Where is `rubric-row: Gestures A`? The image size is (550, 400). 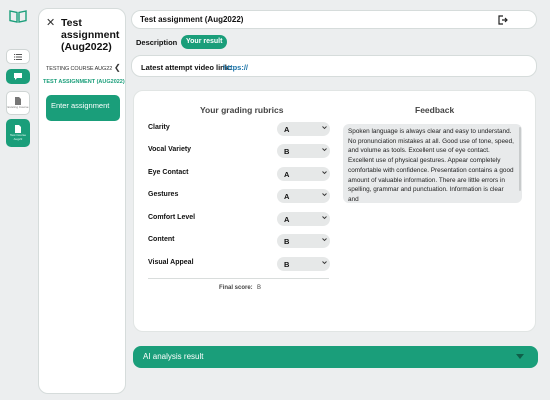
rubric-row: Gestures A is located at coordinates (241, 196).